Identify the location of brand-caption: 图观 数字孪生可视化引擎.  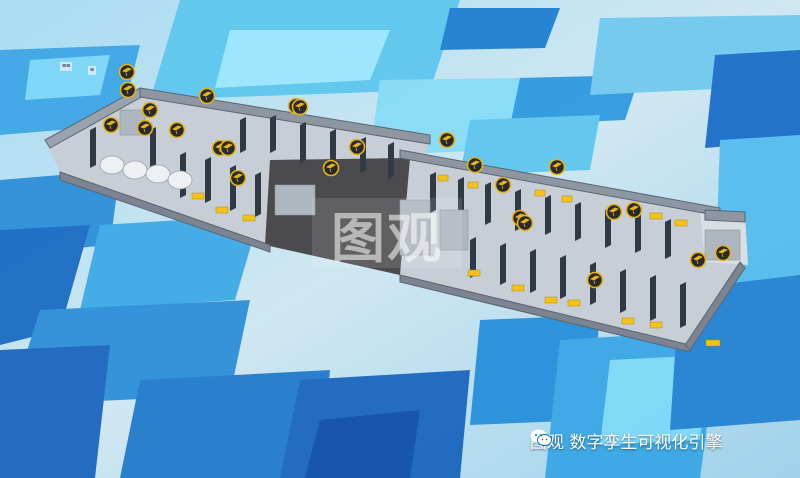
(626, 440).